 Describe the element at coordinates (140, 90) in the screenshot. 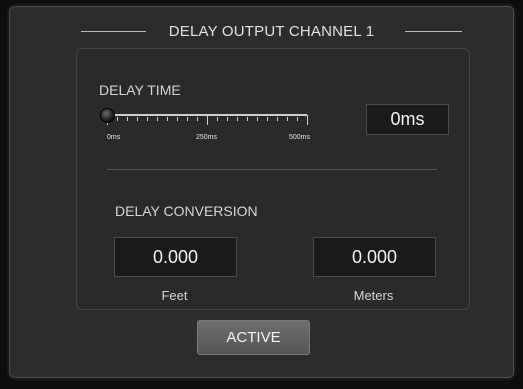

I see `delay-time-label: DELAY TIME` at that location.